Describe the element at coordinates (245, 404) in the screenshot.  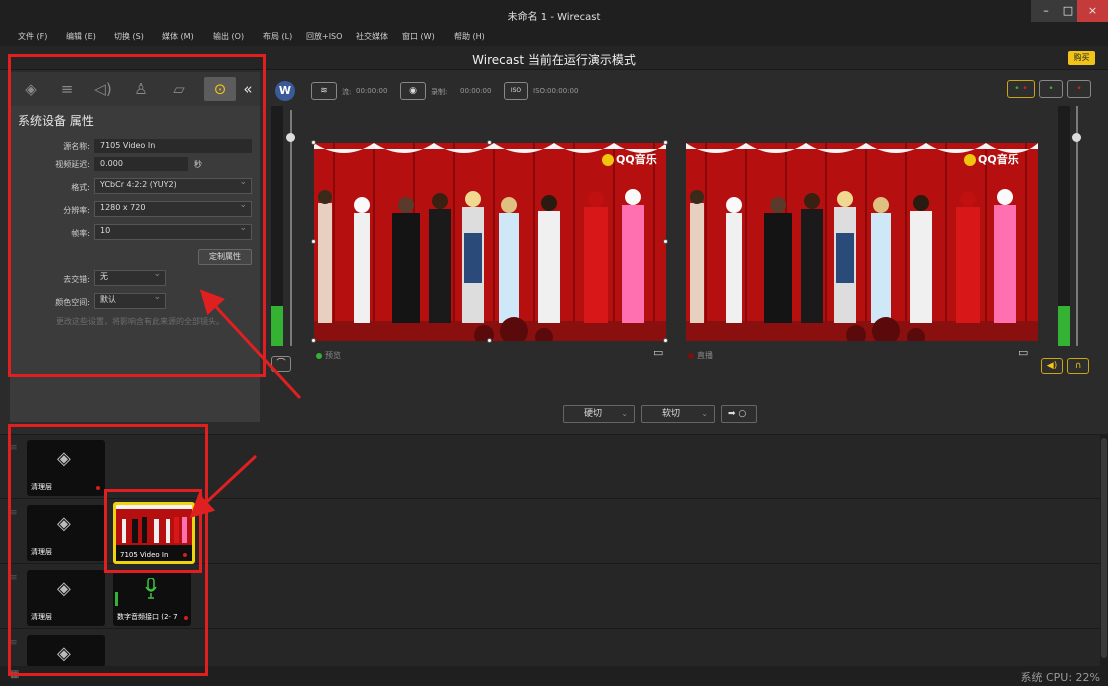
I see `annotation-arrows` at that location.